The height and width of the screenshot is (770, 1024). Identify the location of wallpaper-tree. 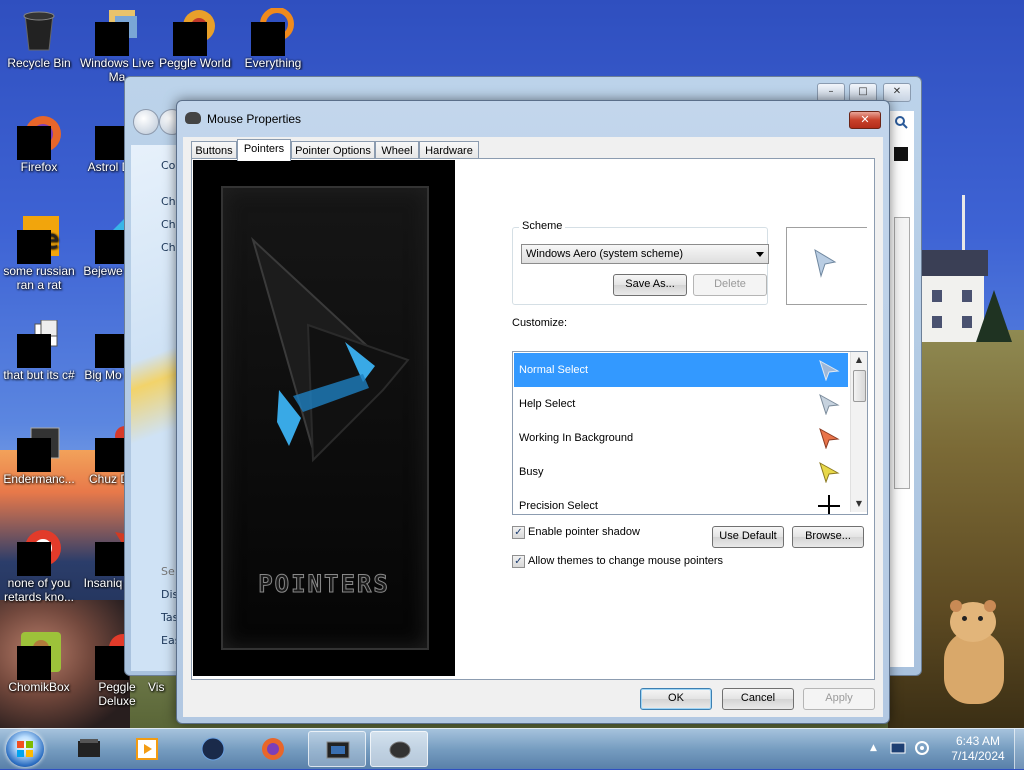
(994, 316).